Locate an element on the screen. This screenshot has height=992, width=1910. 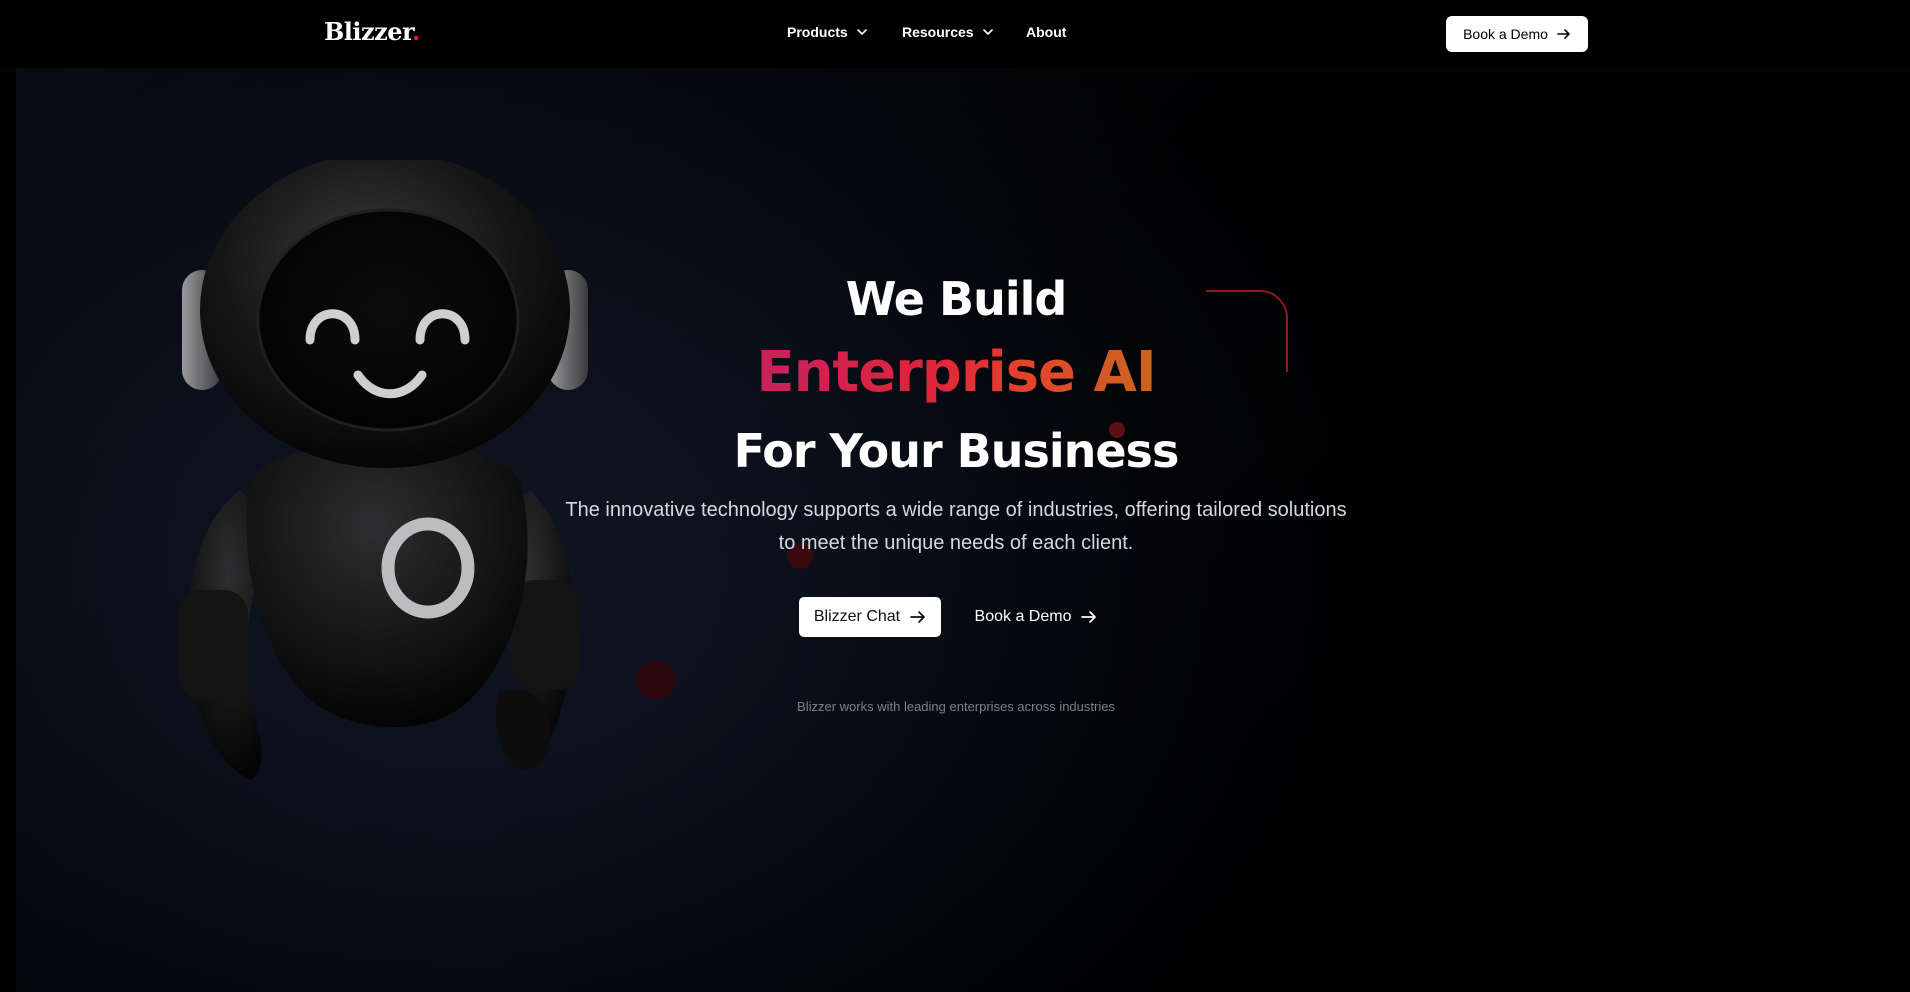
blizzer-chat-label: Blizzer Chat is located at coordinates (857, 616).